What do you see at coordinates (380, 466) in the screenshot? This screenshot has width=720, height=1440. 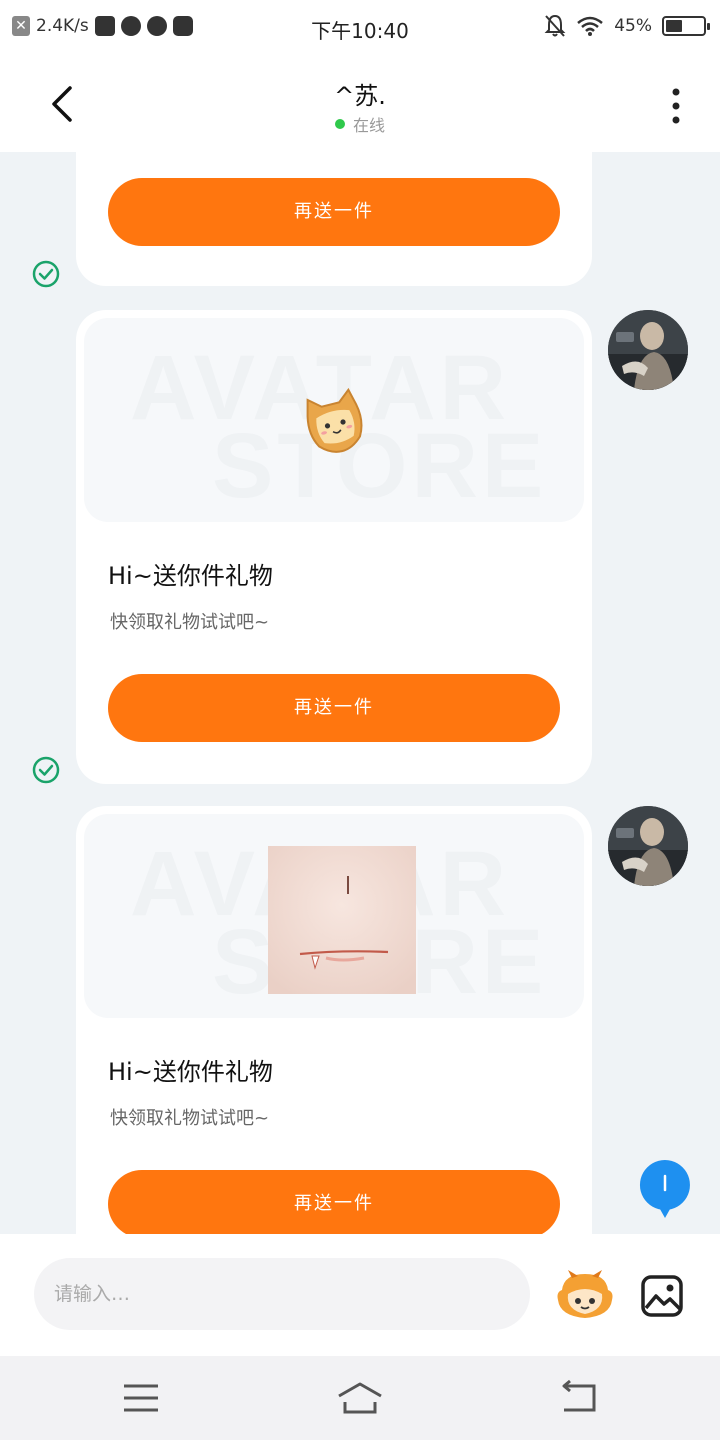 I see `watermark-text: STORE` at bounding box center [380, 466].